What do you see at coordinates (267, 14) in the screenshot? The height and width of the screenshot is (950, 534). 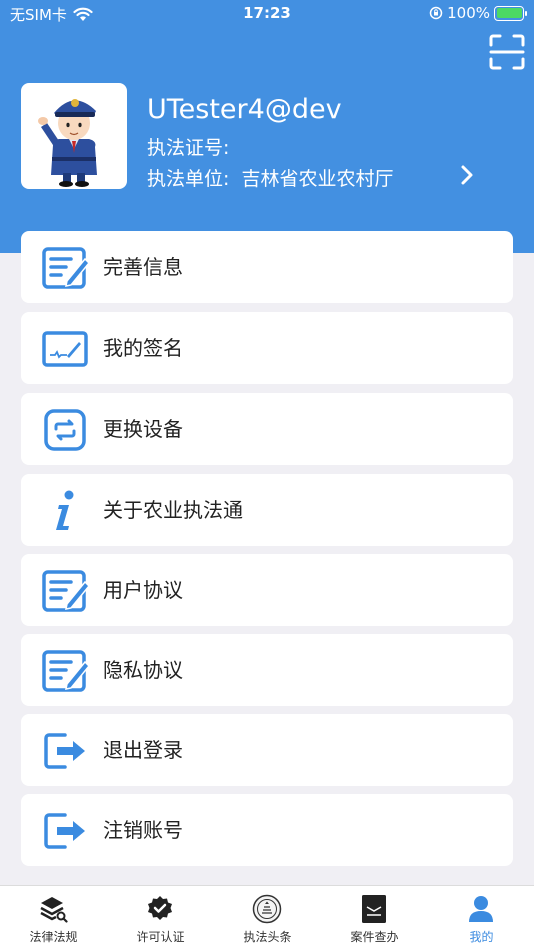 I see `status-bar: 无SIM卡 17:23 100%` at bounding box center [267, 14].